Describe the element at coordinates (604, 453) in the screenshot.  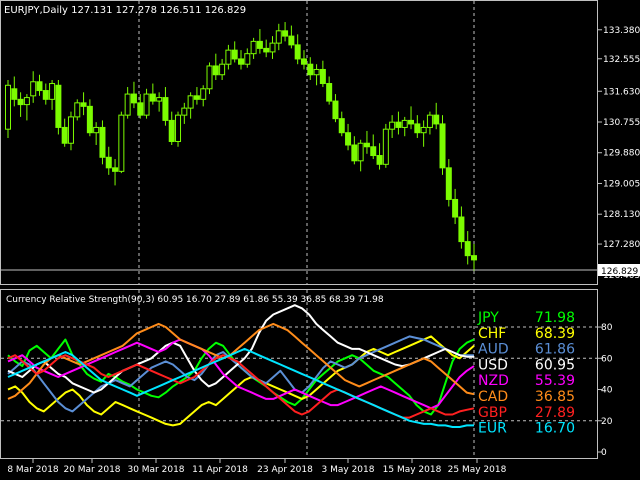
I see `level-tick-label: 0` at that location.